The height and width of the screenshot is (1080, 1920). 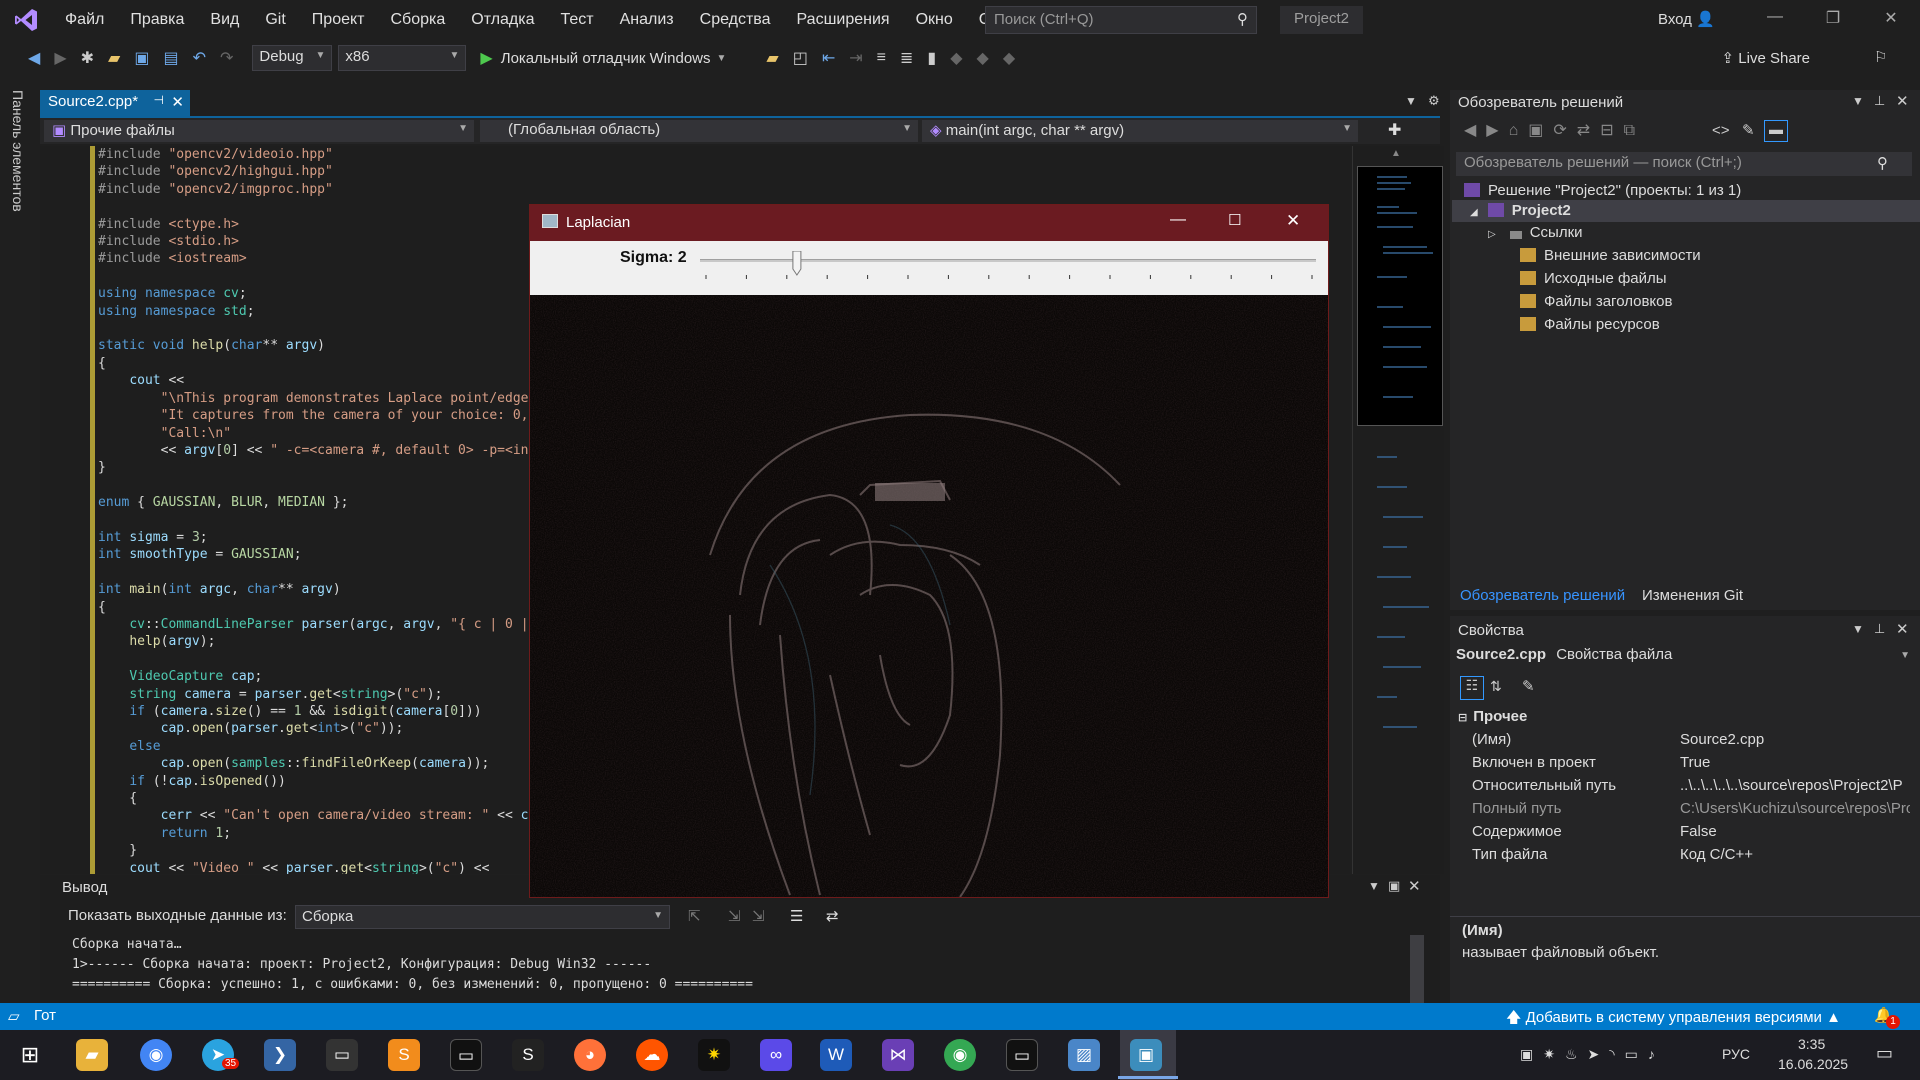 What do you see at coordinates (1542, 595) in the screenshot?
I see `tab-solution-explorer: Обозреватель решений` at bounding box center [1542, 595].